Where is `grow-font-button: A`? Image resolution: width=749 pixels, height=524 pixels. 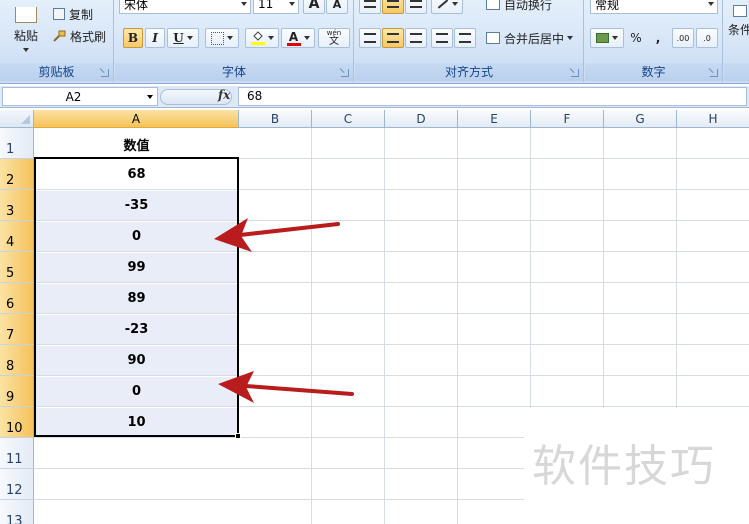 grow-font-button: A is located at coordinates (314, 7).